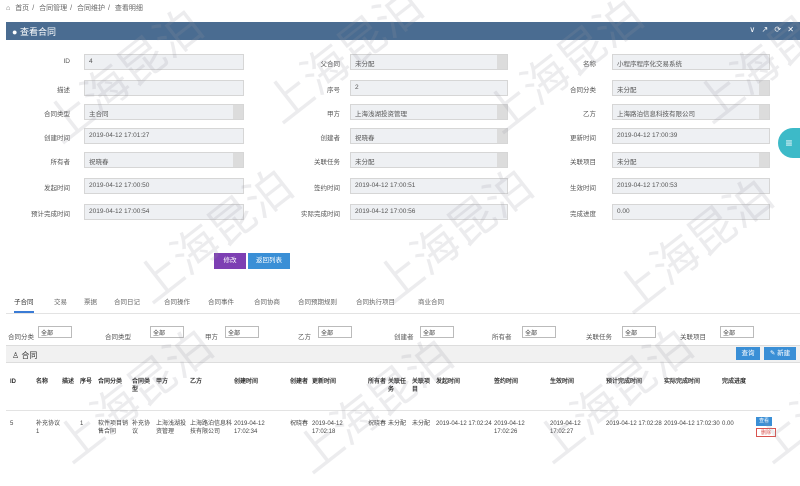 Image resolution: width=800 pixels, height=486 pixels. What do you see at coordinates (141, 428) in the screenshot?
I see `table-cell: 补充协议` at bounding box center [141, 428].